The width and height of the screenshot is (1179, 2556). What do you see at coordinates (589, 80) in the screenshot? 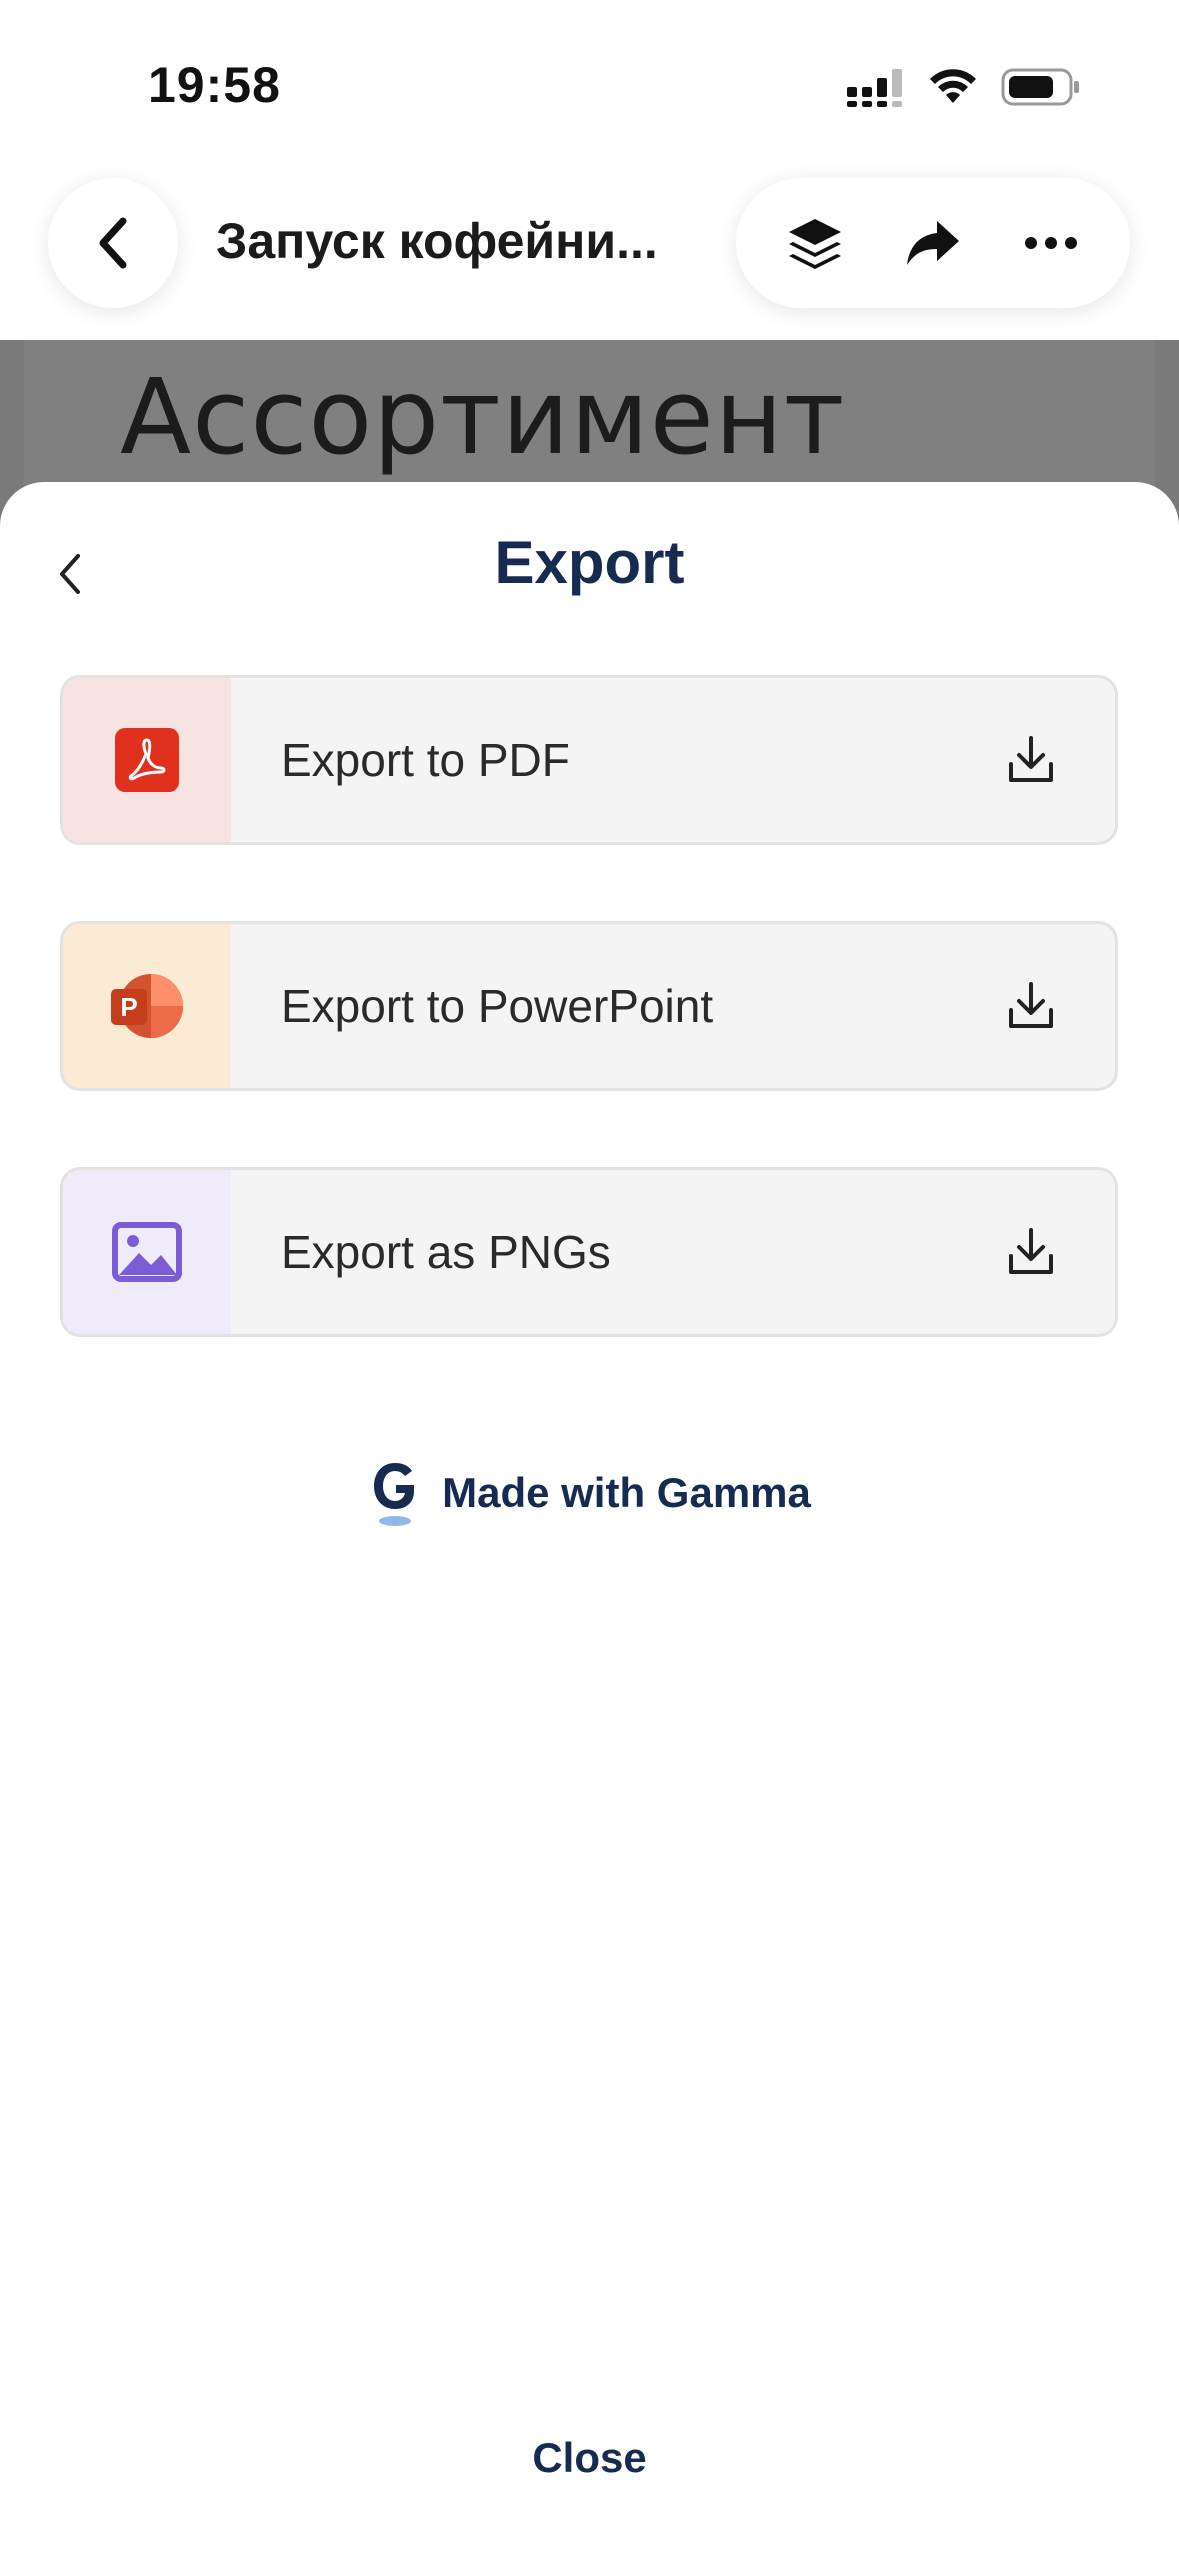
I see `status-bar: 19:58` at bounding box center [589, 80].